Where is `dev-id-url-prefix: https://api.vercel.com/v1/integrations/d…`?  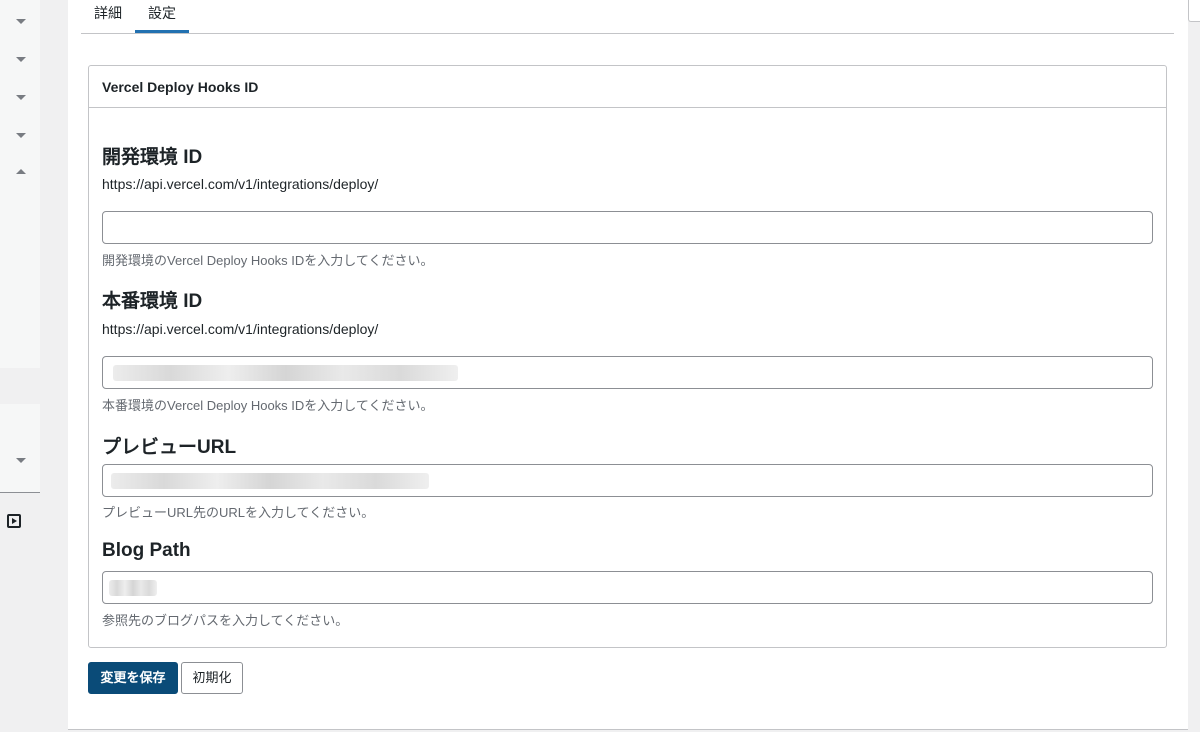
dev-id-url-prefix: https://api.vercel.com/v1/integrations/d… is located at coordinates (240, 184).